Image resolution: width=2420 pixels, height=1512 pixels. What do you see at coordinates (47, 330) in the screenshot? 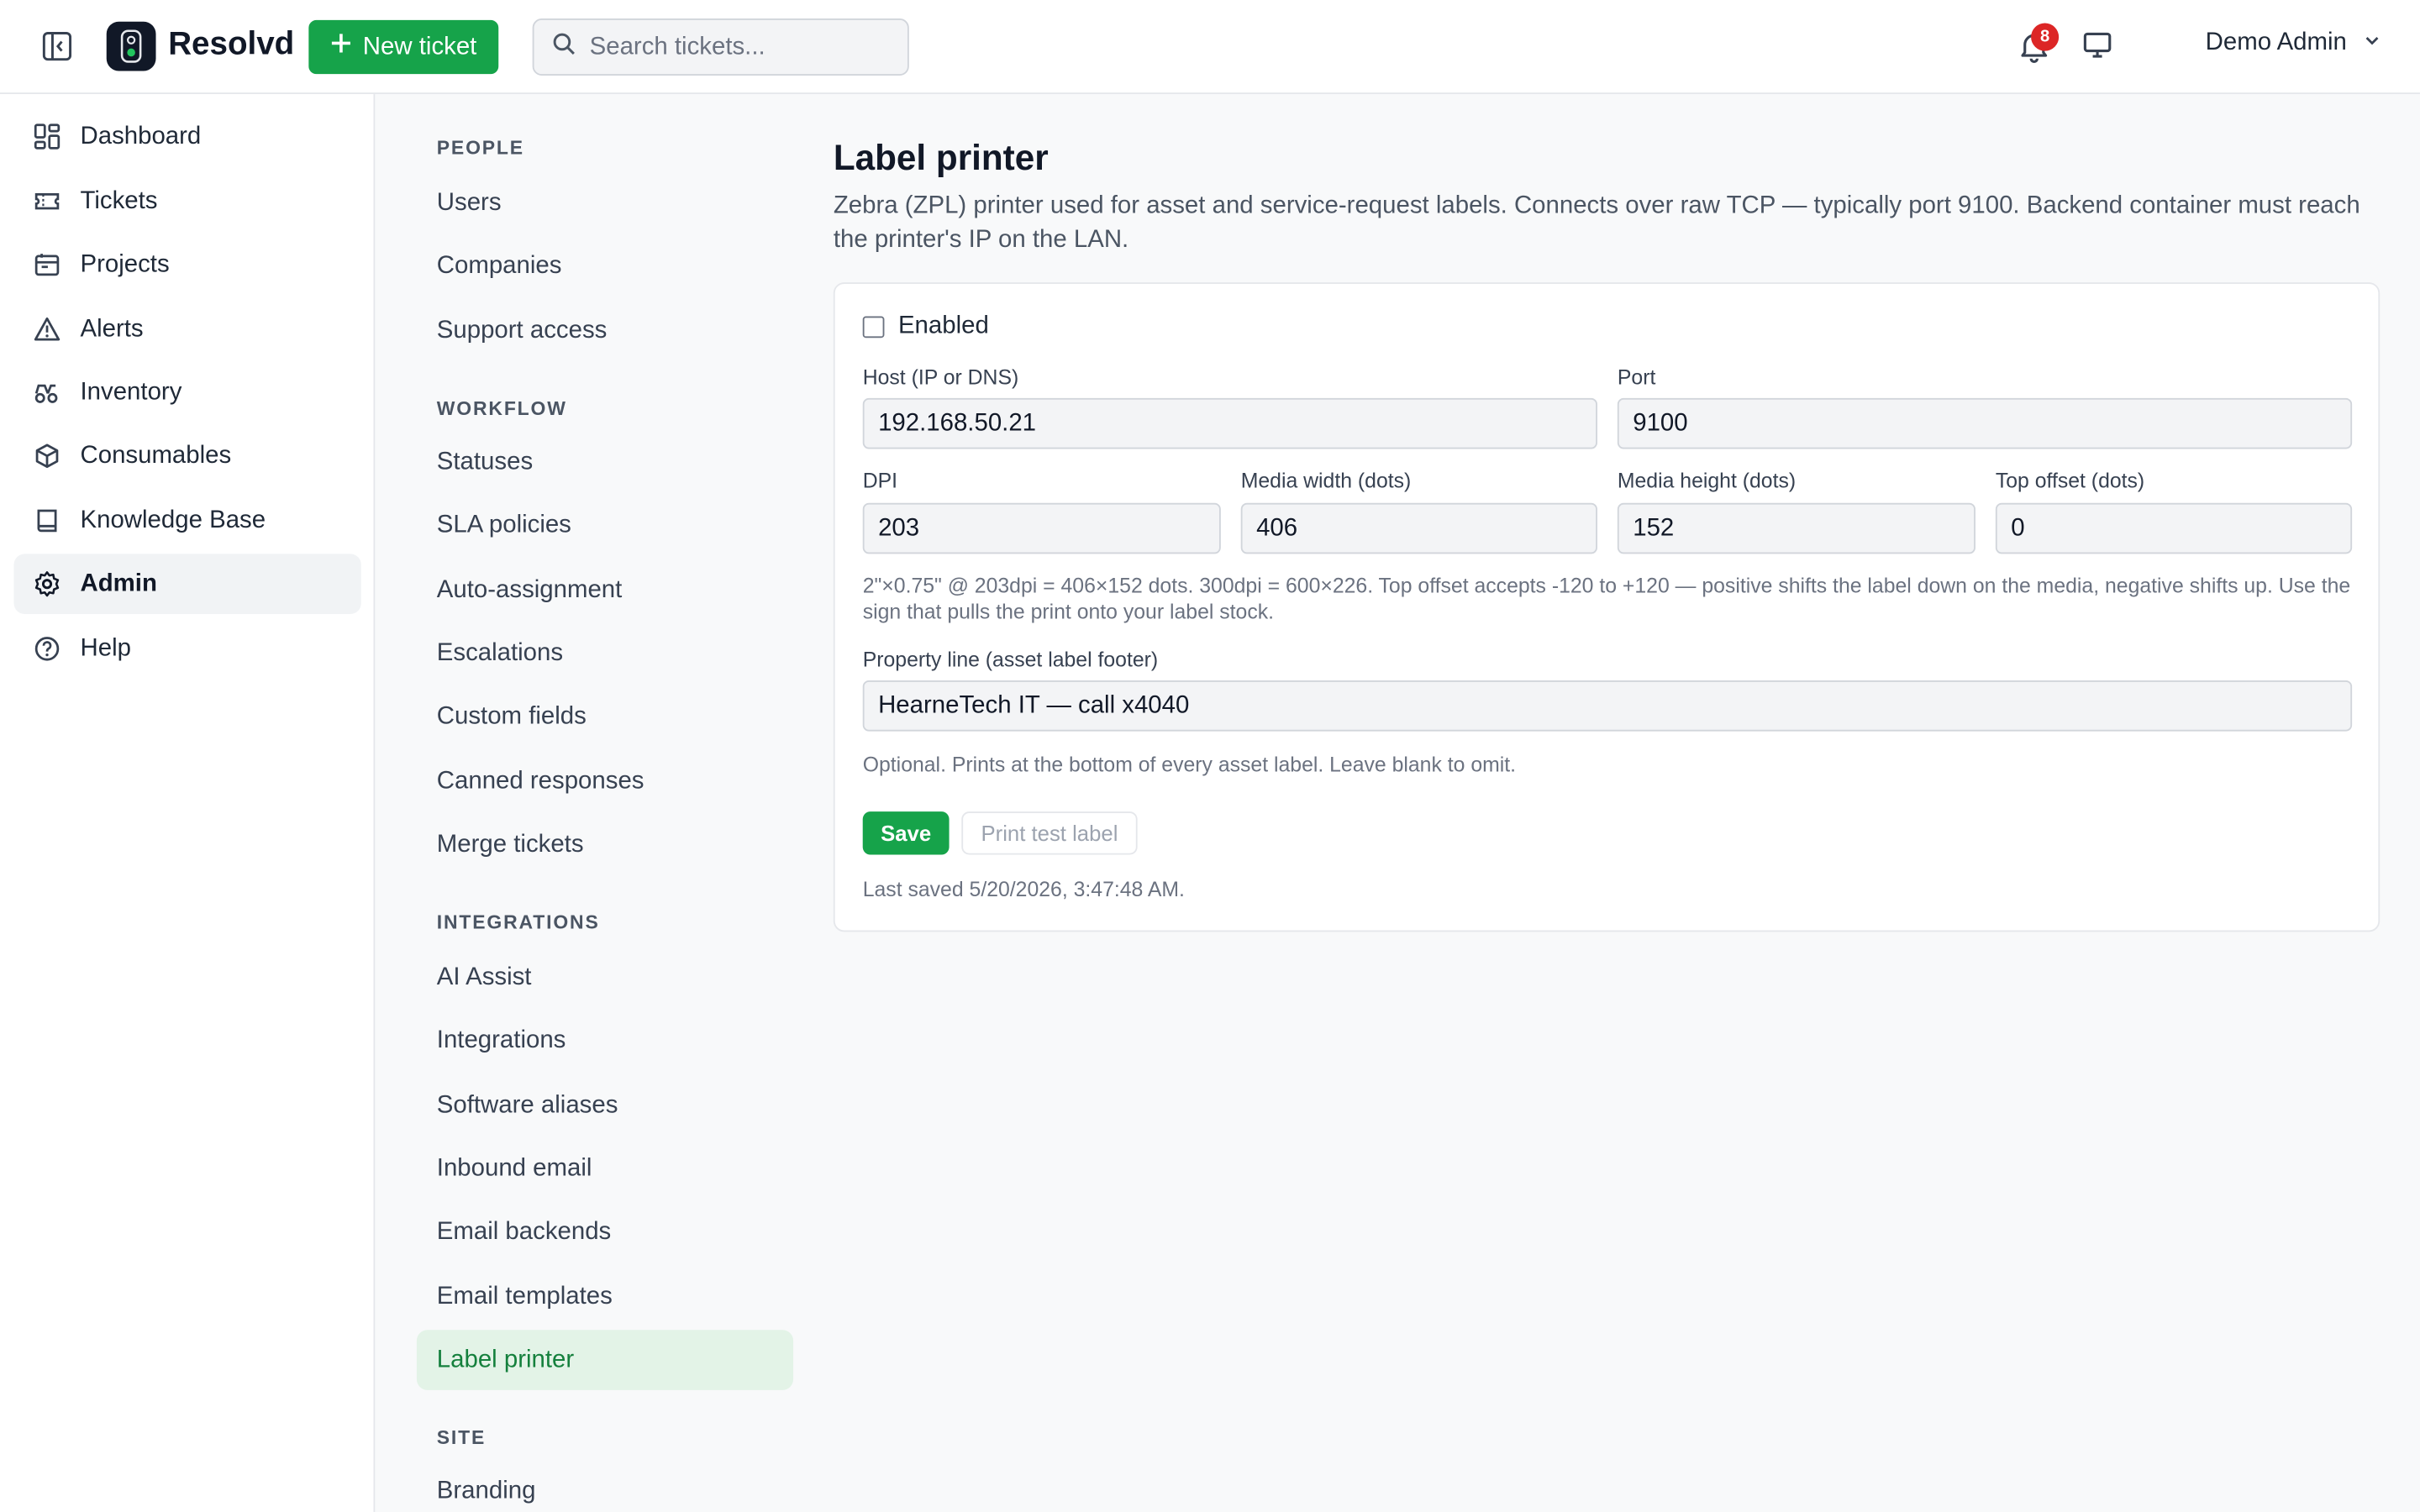
I see `alert-icon` at bounding box center [47, 330].